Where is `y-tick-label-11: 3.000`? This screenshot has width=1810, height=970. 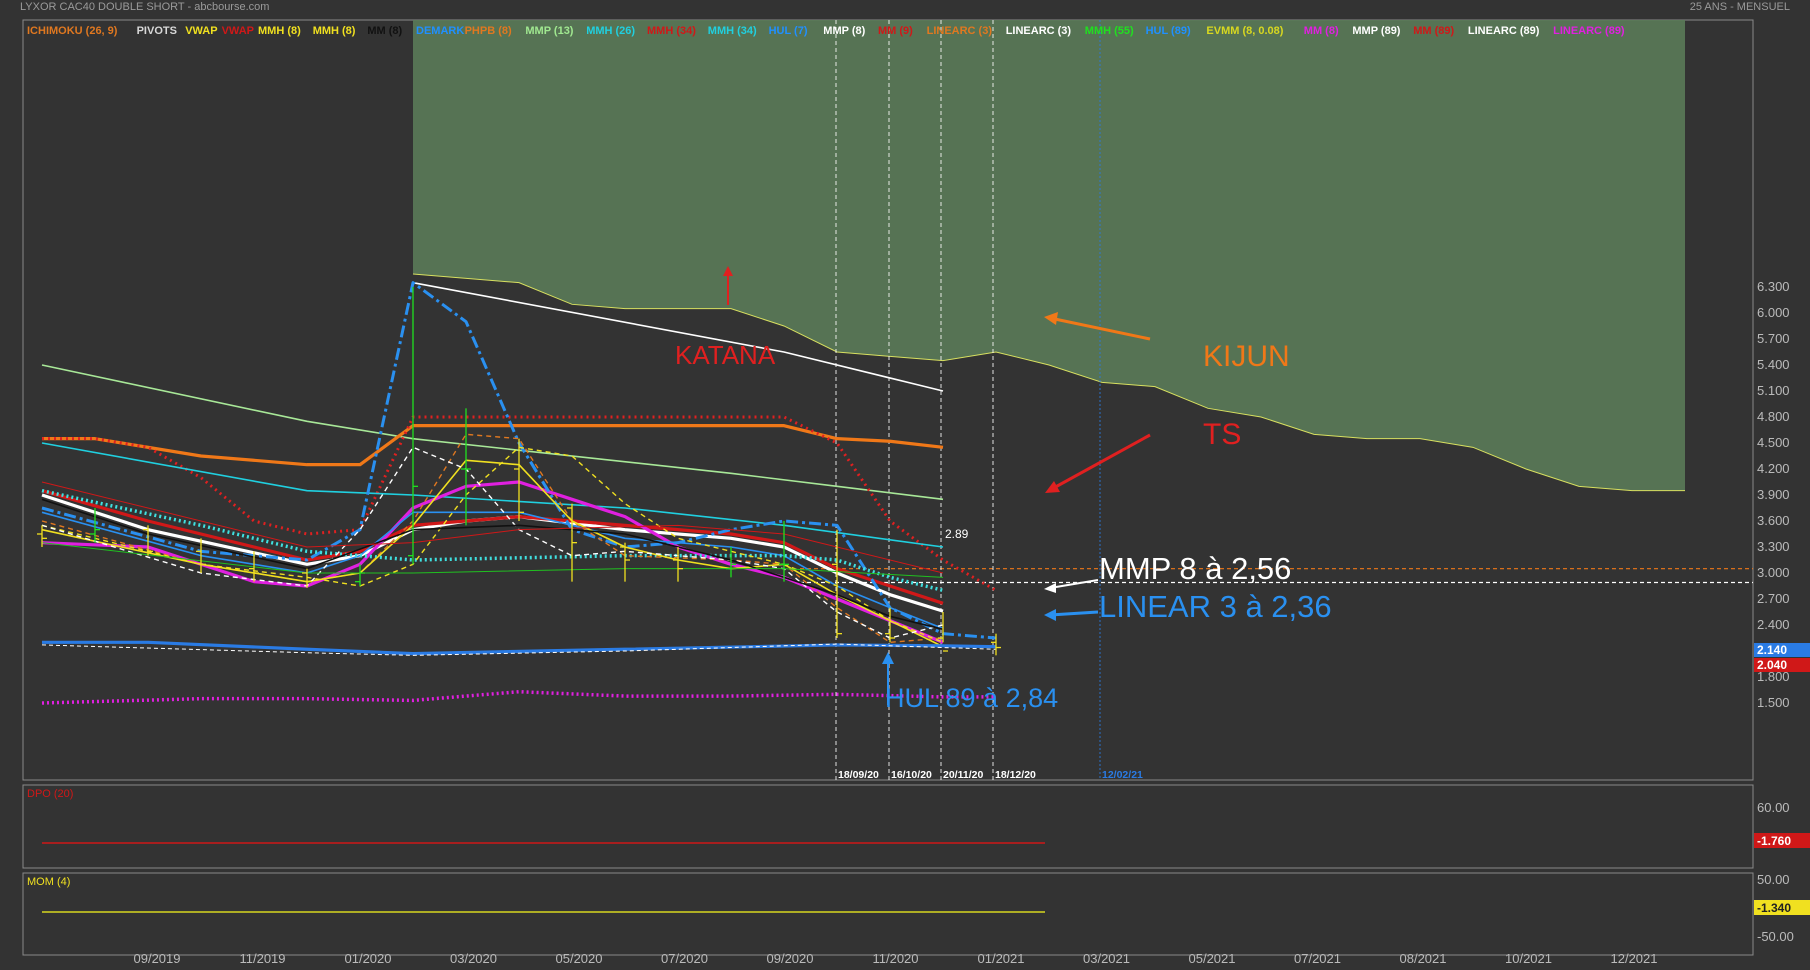
y-tick-label-11: 3.000 is located at coordinates (1773, 572).